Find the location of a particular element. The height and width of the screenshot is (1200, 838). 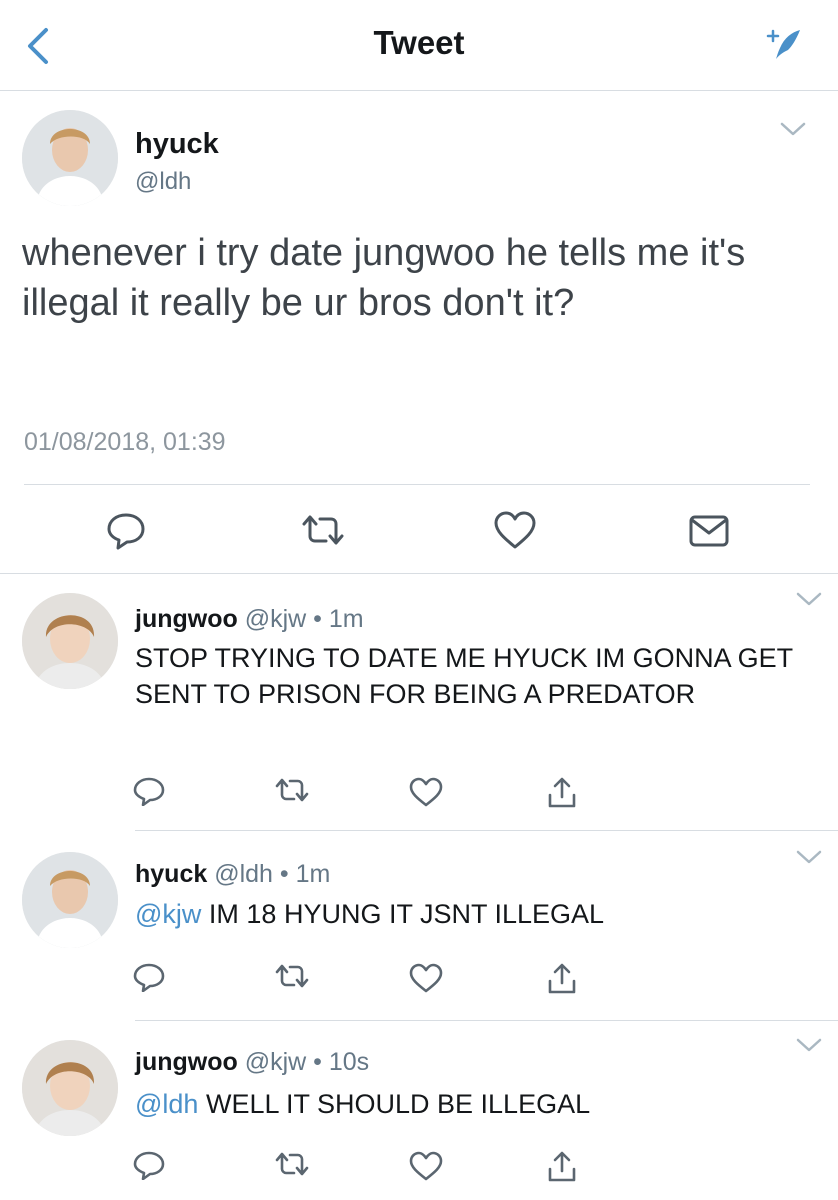

reply-text: WELL IT SHOULD BE ILLEGAL is located at coordinates (398, 1104).